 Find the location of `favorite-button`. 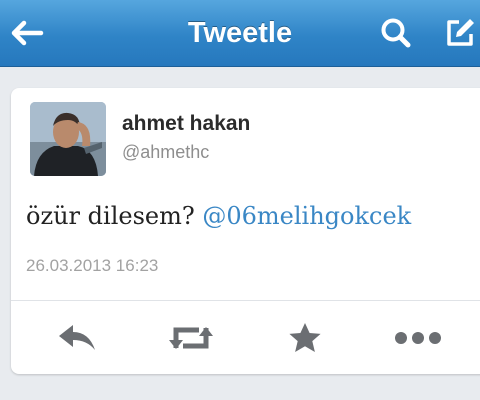

favorite-button is located at coordinates (305, 337).